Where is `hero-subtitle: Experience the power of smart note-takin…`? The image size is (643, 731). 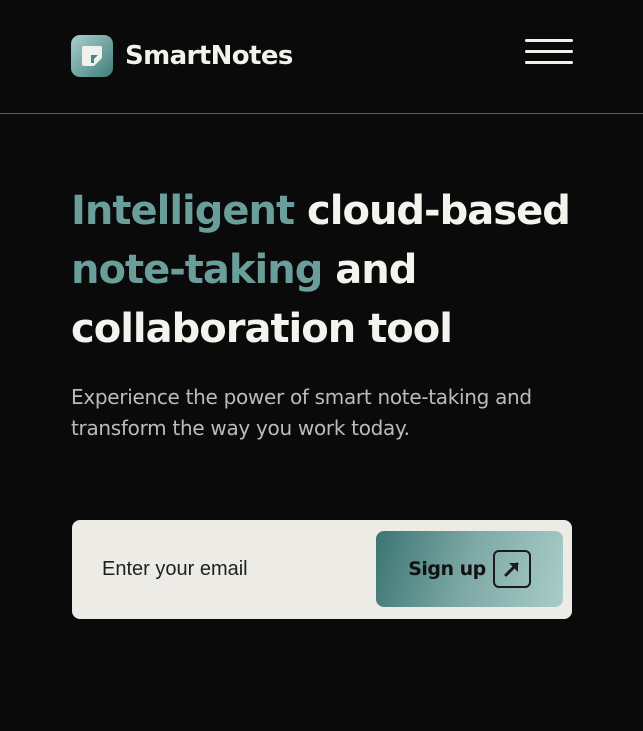
hero-subtitle: Experience the power of smart note-takin… is located at coordinates (301, 412).